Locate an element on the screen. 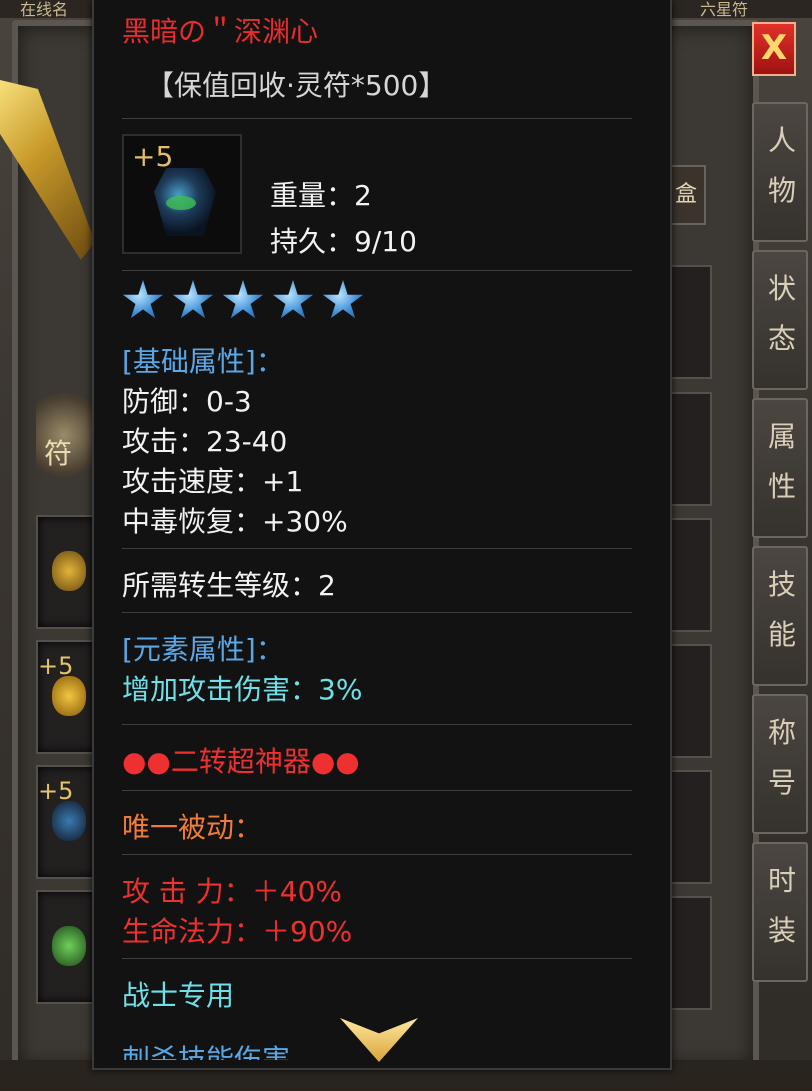 The width and height of the screenshot is (812, 1091). item-durability: 持久：9/10 is located at coordinates (343, 241).